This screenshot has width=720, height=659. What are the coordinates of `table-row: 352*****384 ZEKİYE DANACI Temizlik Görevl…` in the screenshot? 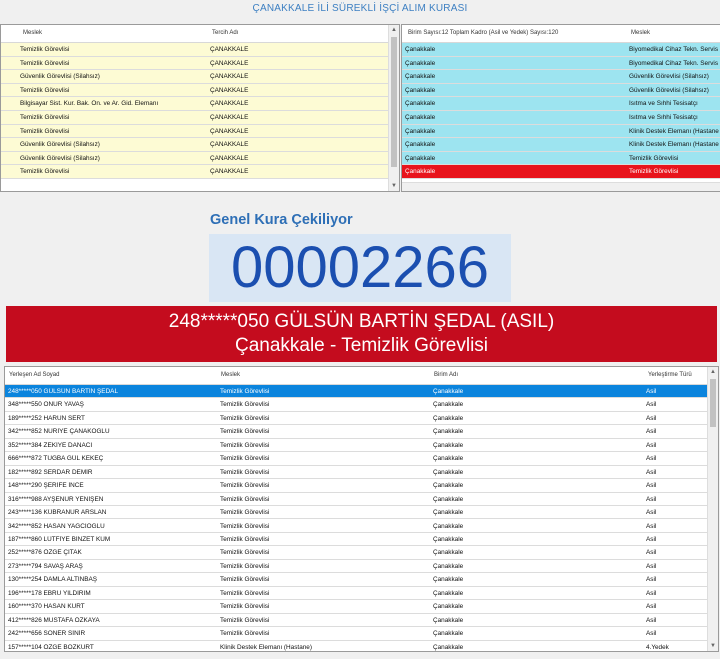 It's located at (356, 445).